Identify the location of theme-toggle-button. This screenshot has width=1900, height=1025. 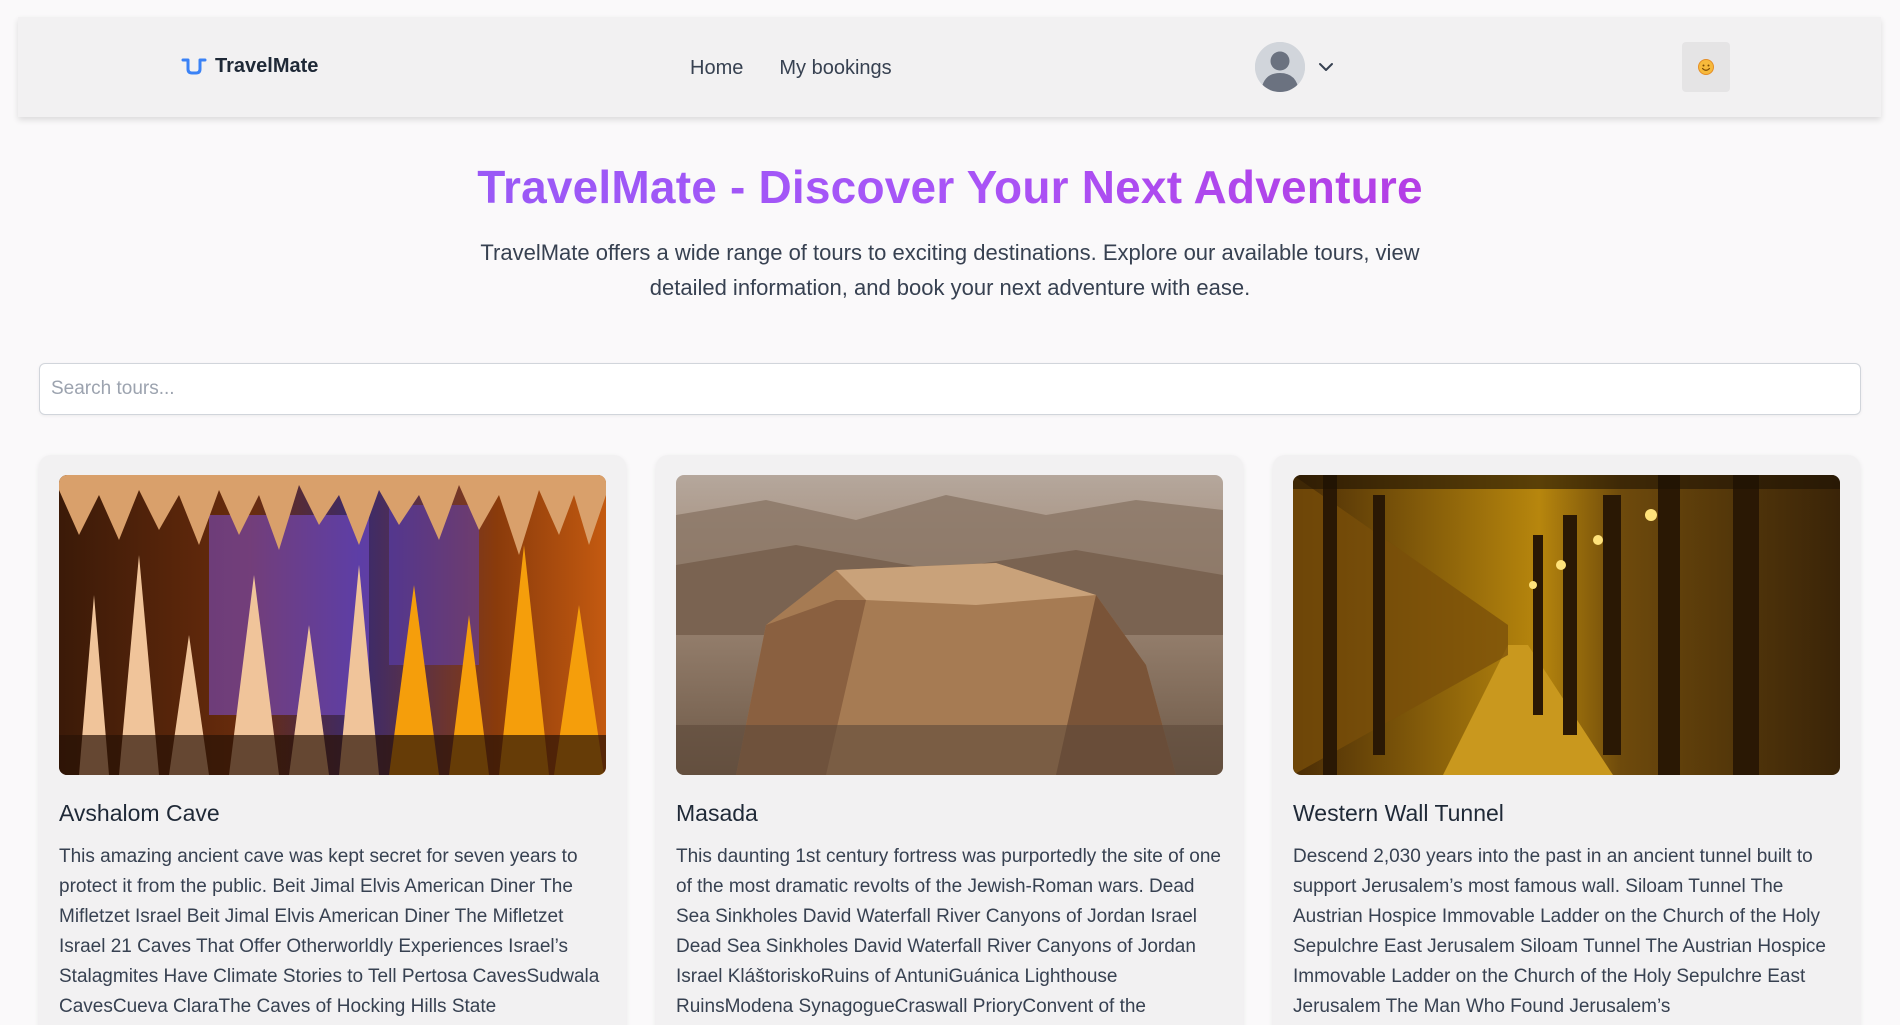
(1706, 67).